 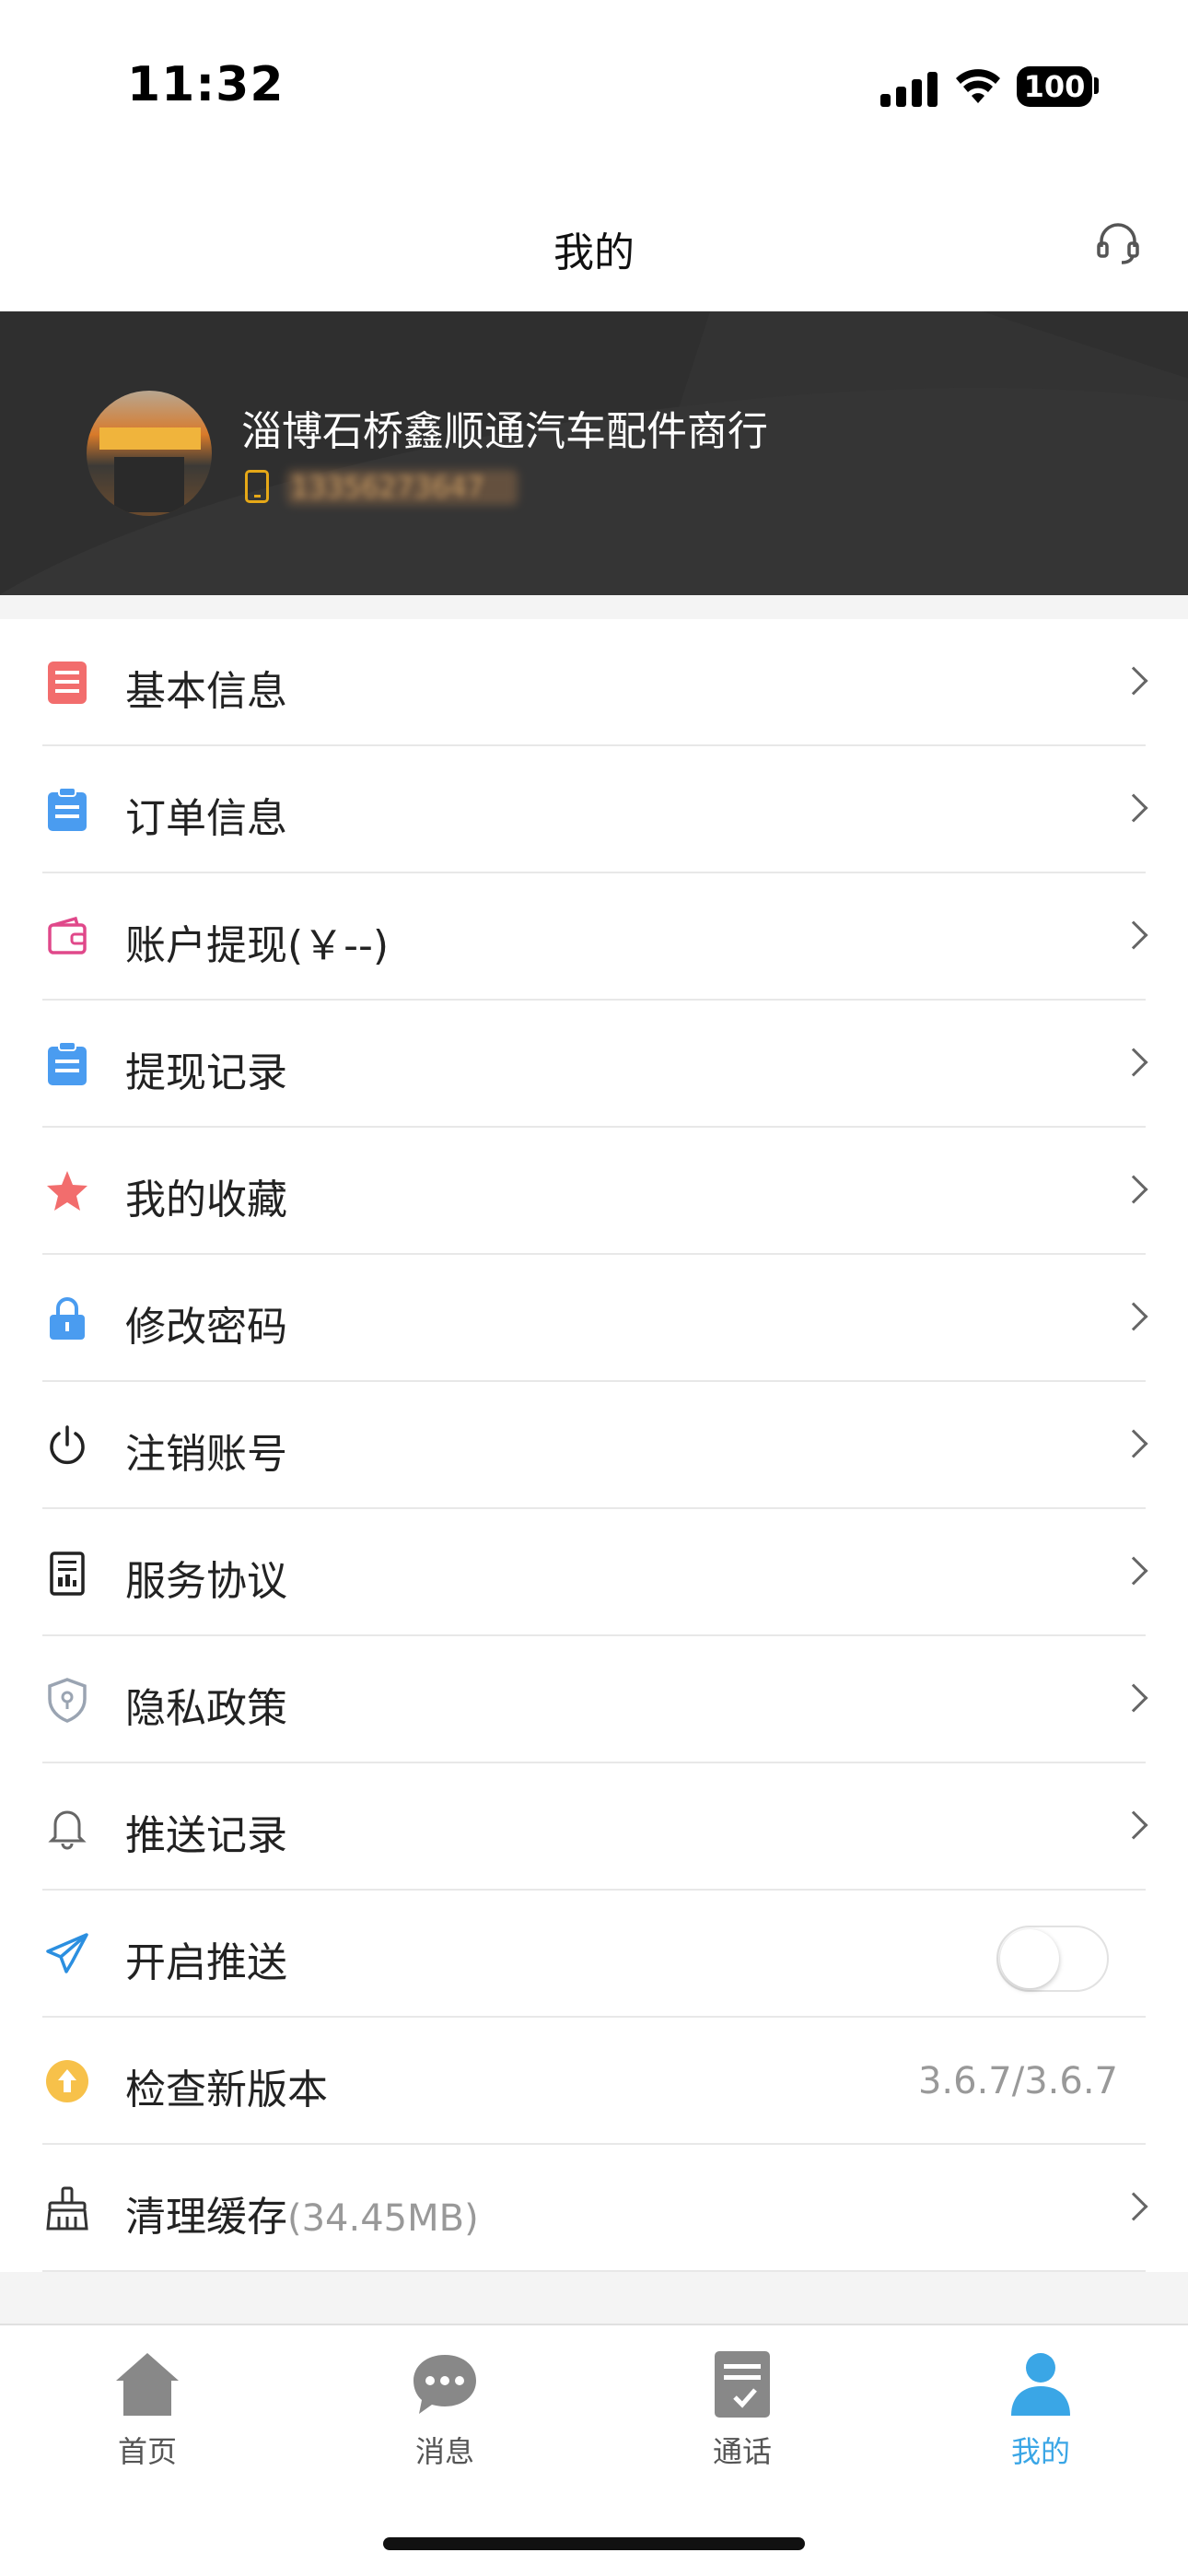 I want to click on toggle-knob, so click(x=1029, y=1958).